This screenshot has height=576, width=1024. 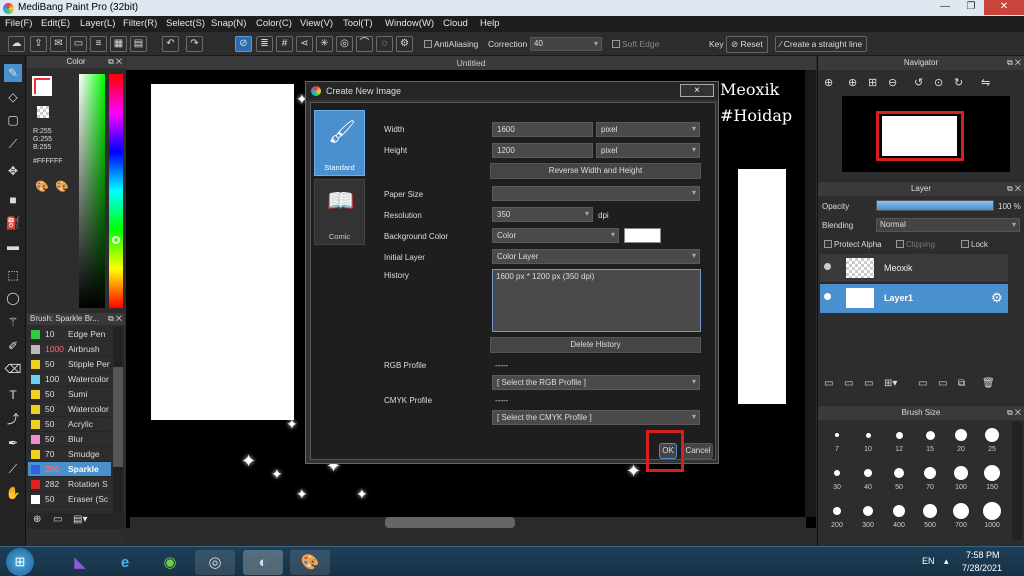 What do you see at coordinates (747, 44) in the screenshot?
I see `reset-button: ⊘ Reset` at bounding box center [747, 44].